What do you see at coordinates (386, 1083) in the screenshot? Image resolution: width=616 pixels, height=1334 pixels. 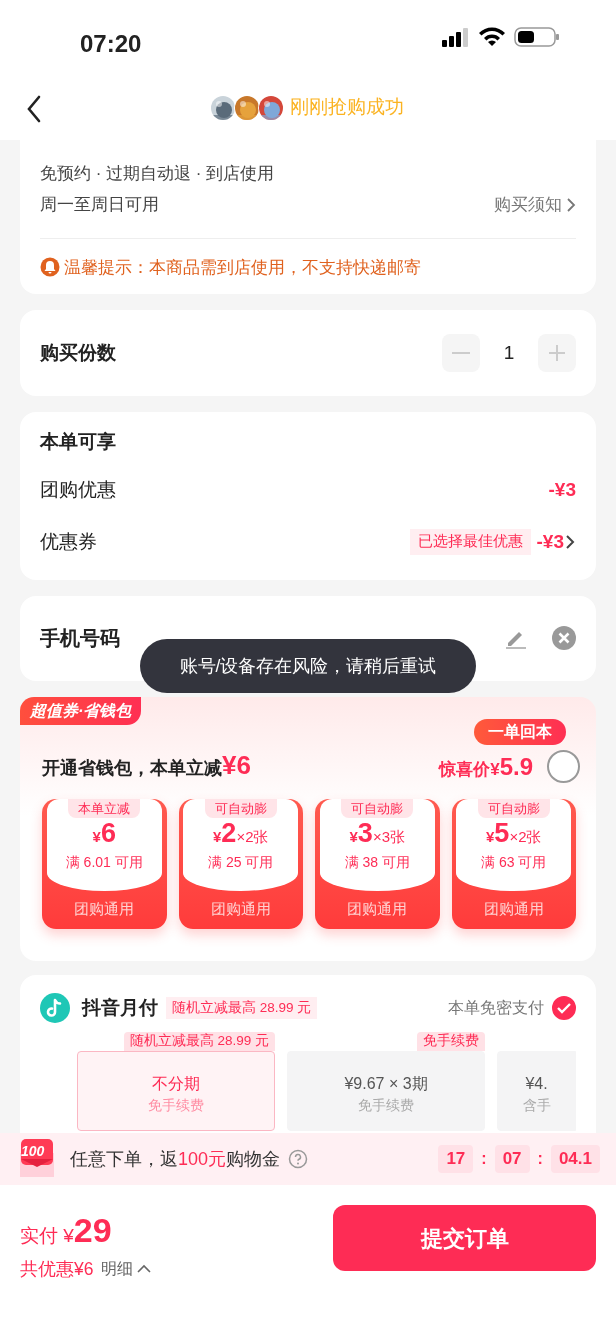 I see `option-title: ¥9.67 × 3期` at bounding box center [386, 1083].